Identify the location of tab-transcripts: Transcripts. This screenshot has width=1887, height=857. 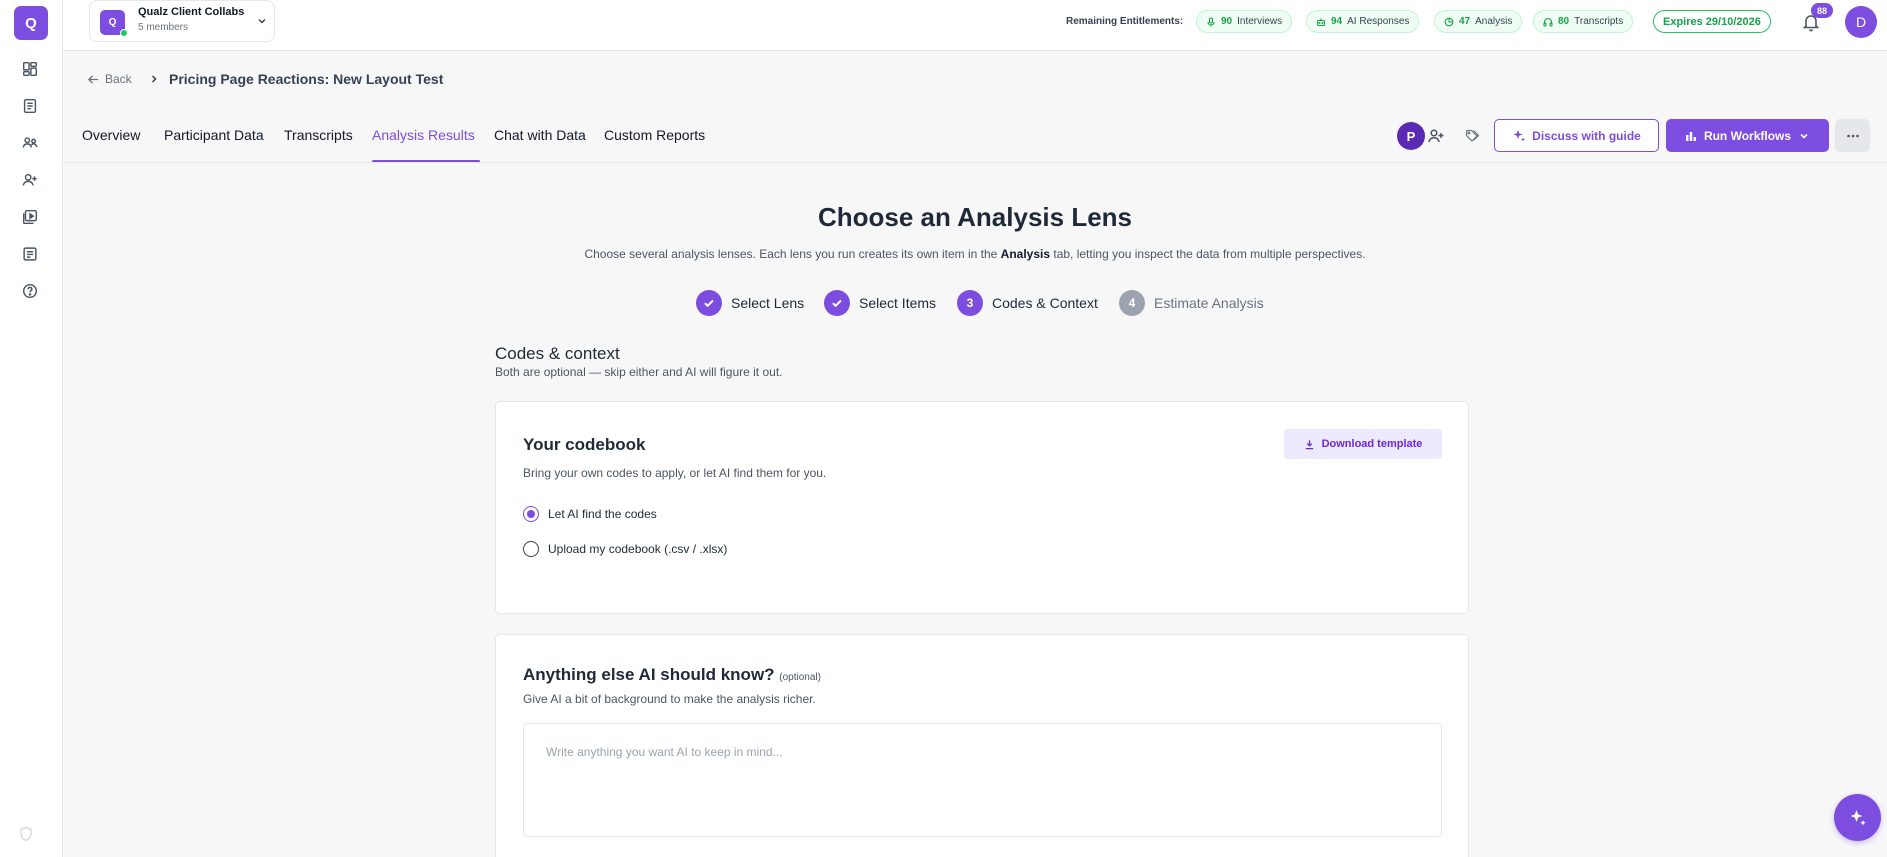
(318, 135).